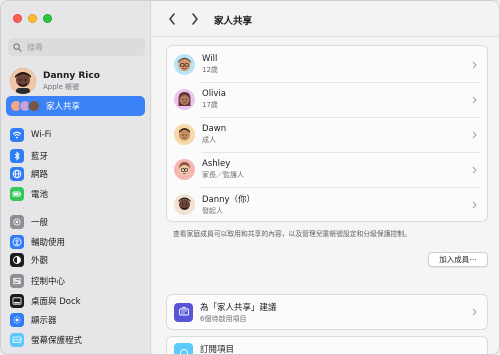 This screenshot has height=355, width=500. What do you see at coordinates (17, 135) in the screenshot?
I see `wifi-icon` at bounding box center [17, 135].